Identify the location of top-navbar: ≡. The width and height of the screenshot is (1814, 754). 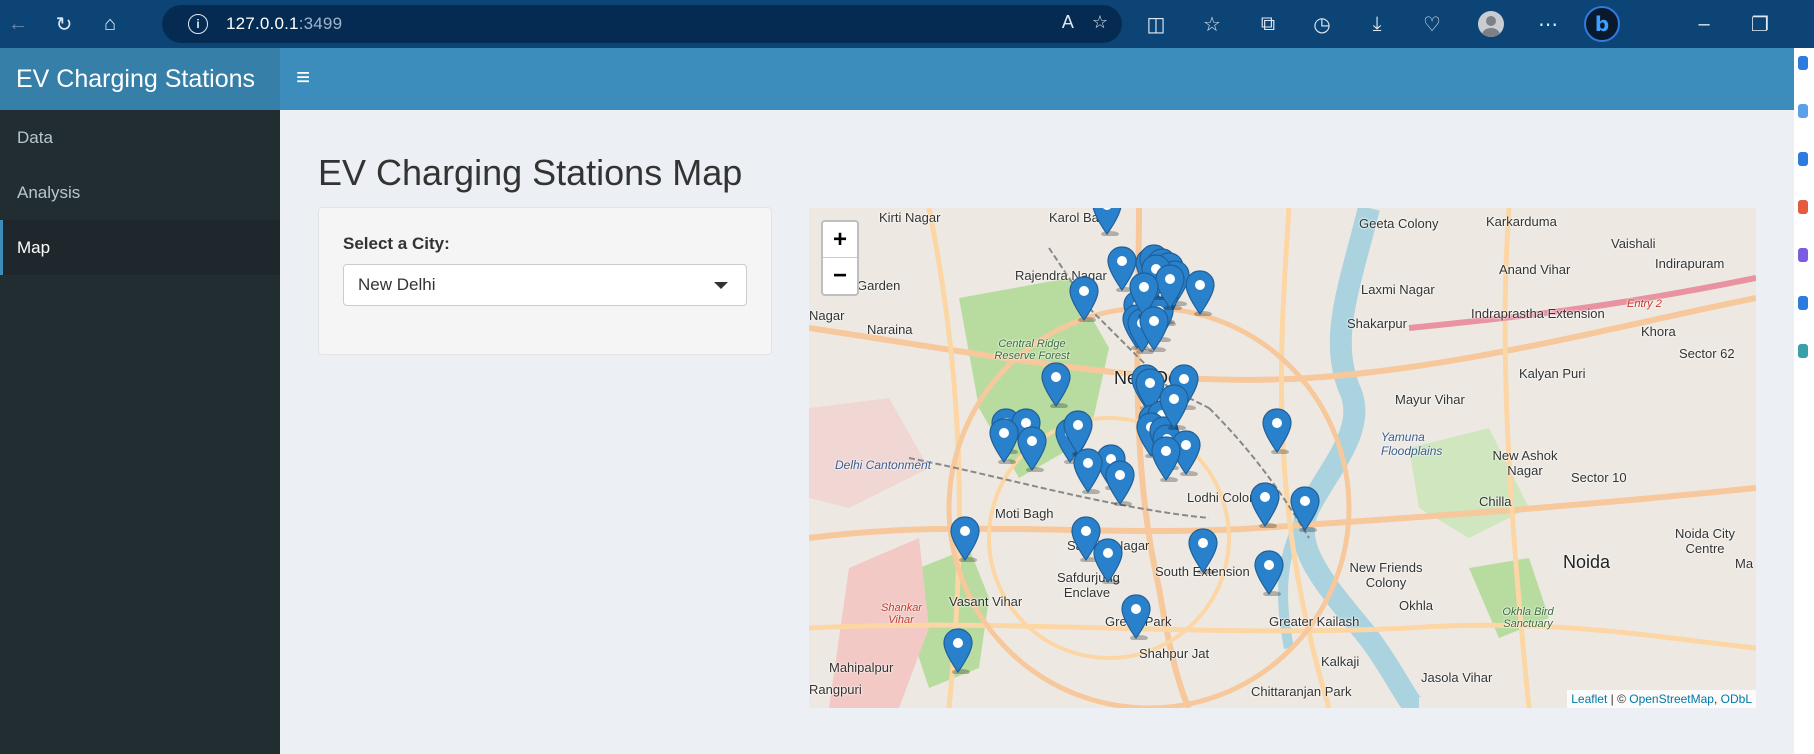
(1037, 79).